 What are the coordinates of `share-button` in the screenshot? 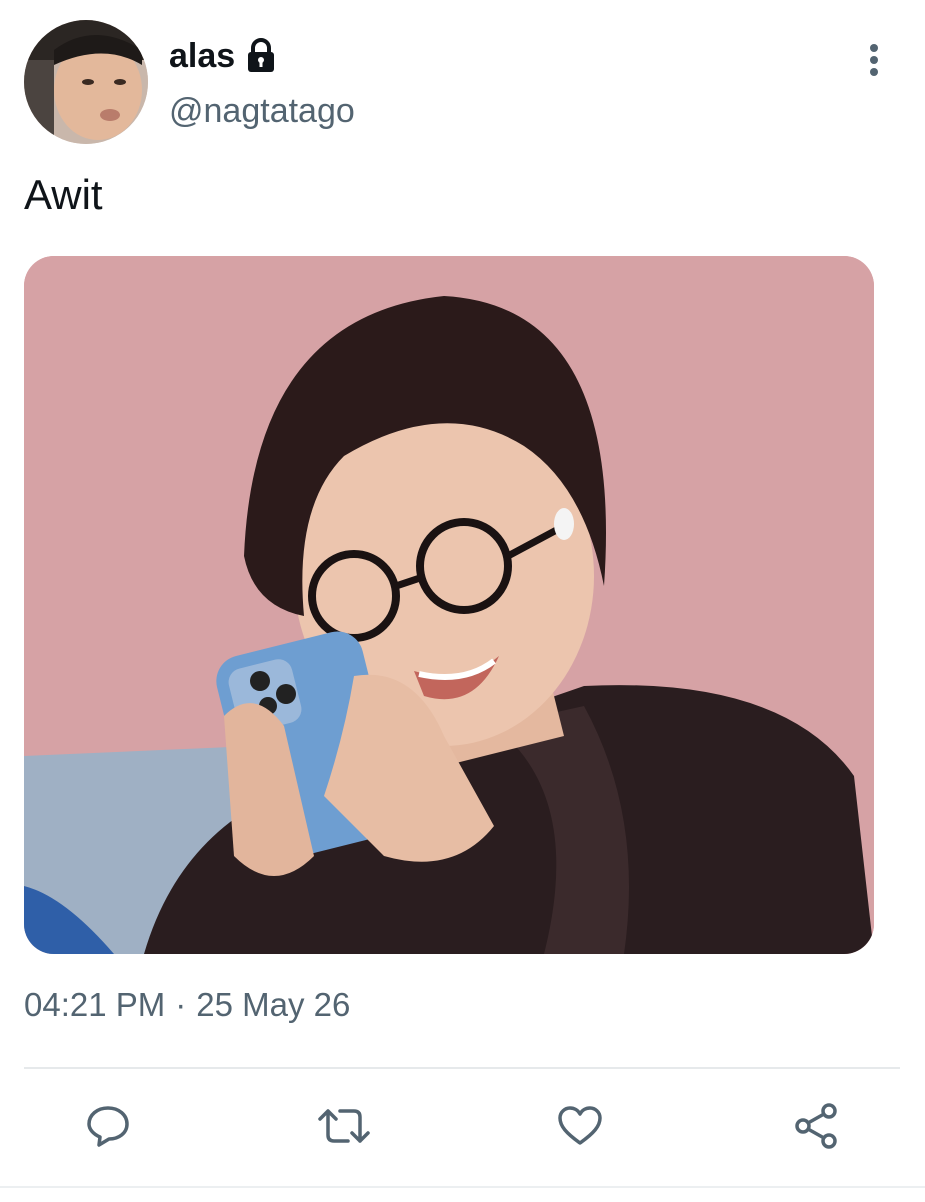 It's located at (816, 1126).